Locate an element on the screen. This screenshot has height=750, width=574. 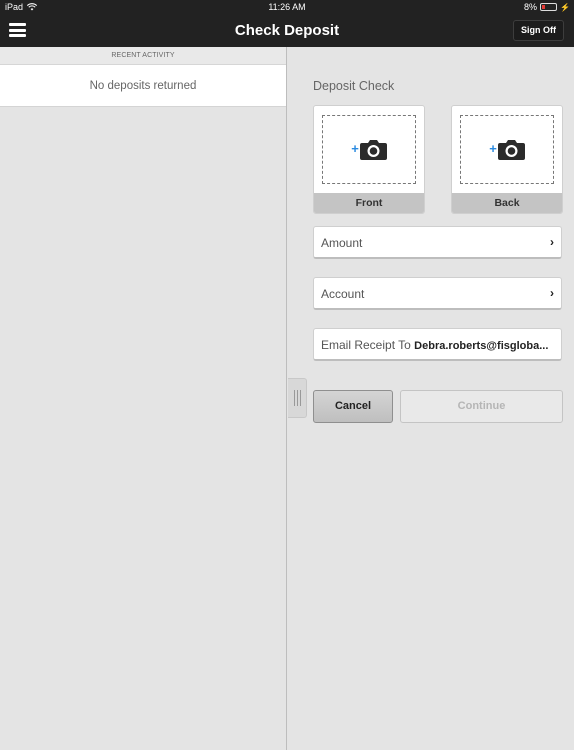
recent-activity-header: RECENT ACTIVITY is located at coordinates (143, 56).